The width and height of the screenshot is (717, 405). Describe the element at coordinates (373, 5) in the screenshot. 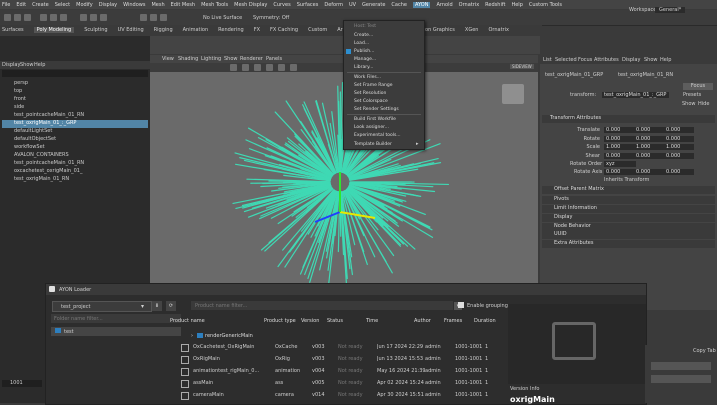

I see `menu-generate: Generate` at that location.